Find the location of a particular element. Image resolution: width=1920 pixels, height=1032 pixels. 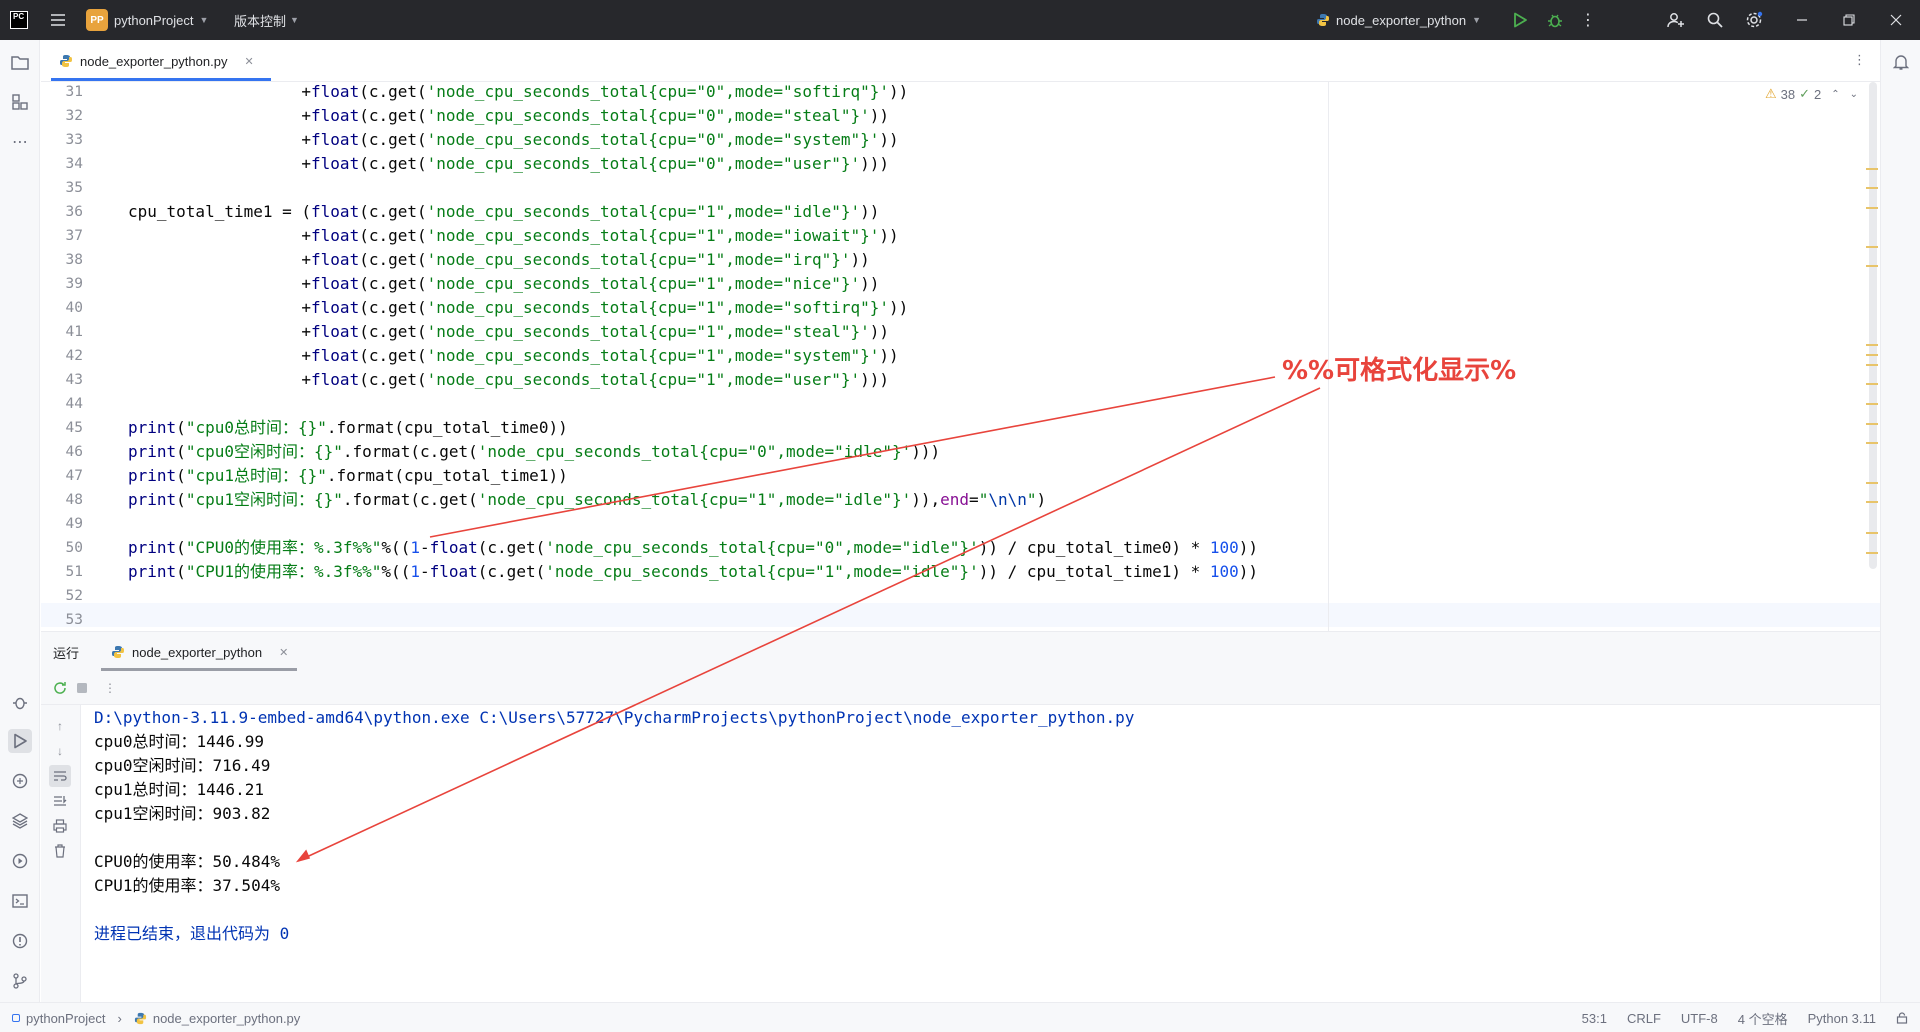

annotation-label: %%可格式化显示% is located at coordinates (1399, 371).